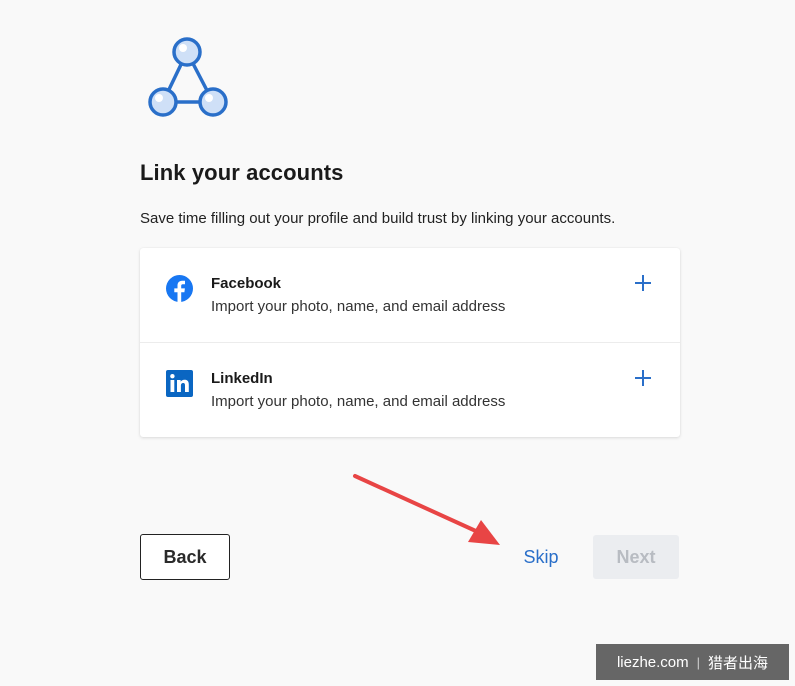 The height and width of the screenshot is (686, 795). What do you see at coordinates (643, 378) in the screenshot?
I see `add-linkedin-plus-icon` at bounding box center [643, 378].